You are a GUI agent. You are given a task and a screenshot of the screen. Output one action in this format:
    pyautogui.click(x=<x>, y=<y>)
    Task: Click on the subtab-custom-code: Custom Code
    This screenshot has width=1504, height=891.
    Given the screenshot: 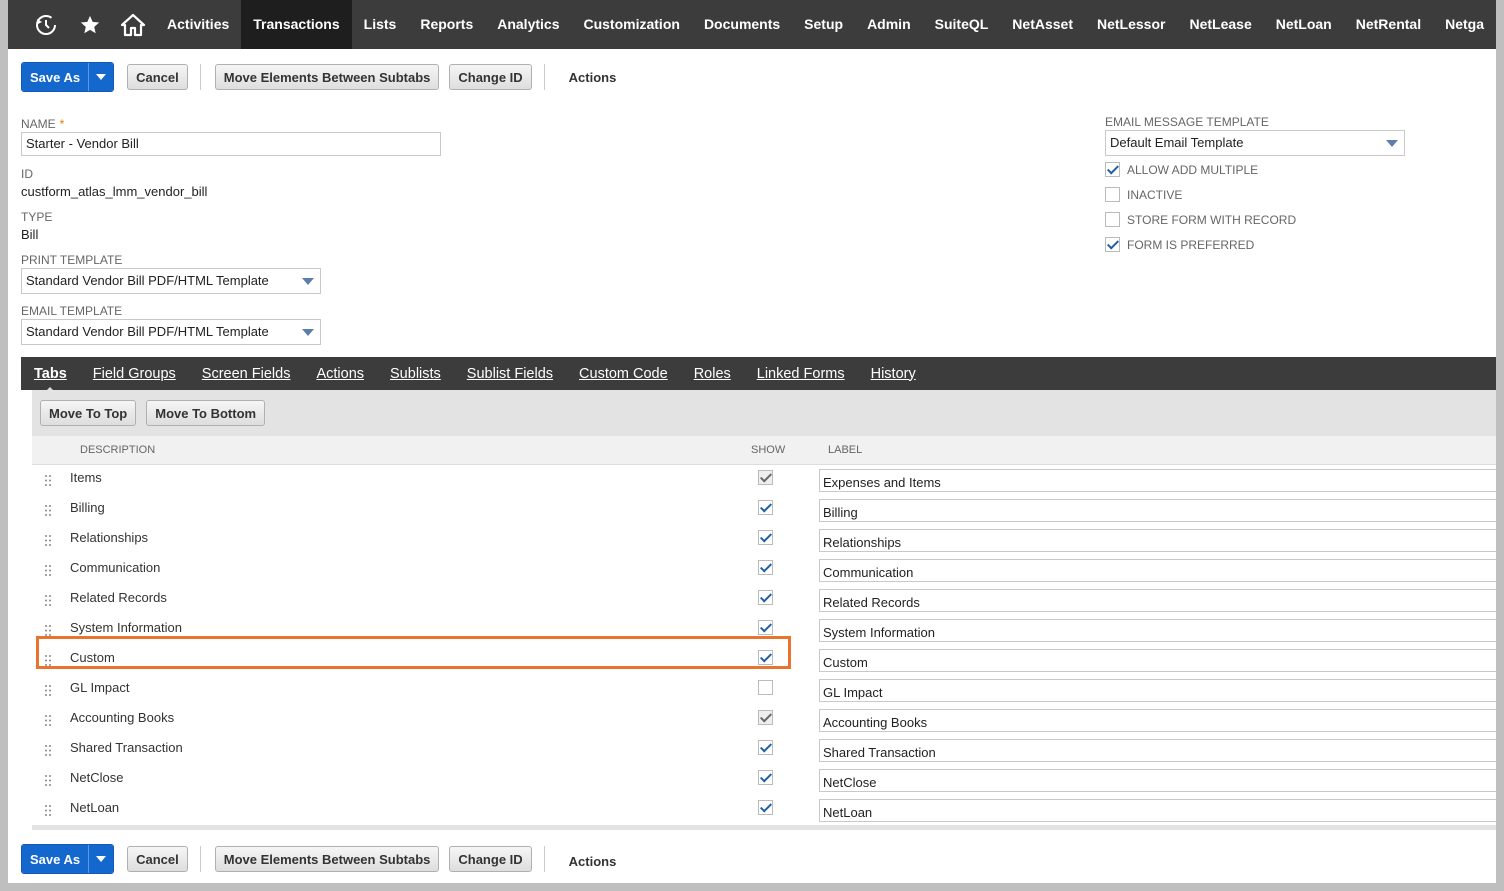 What is the action you would take?
    pyautogui.click(x=623, y=374)
    